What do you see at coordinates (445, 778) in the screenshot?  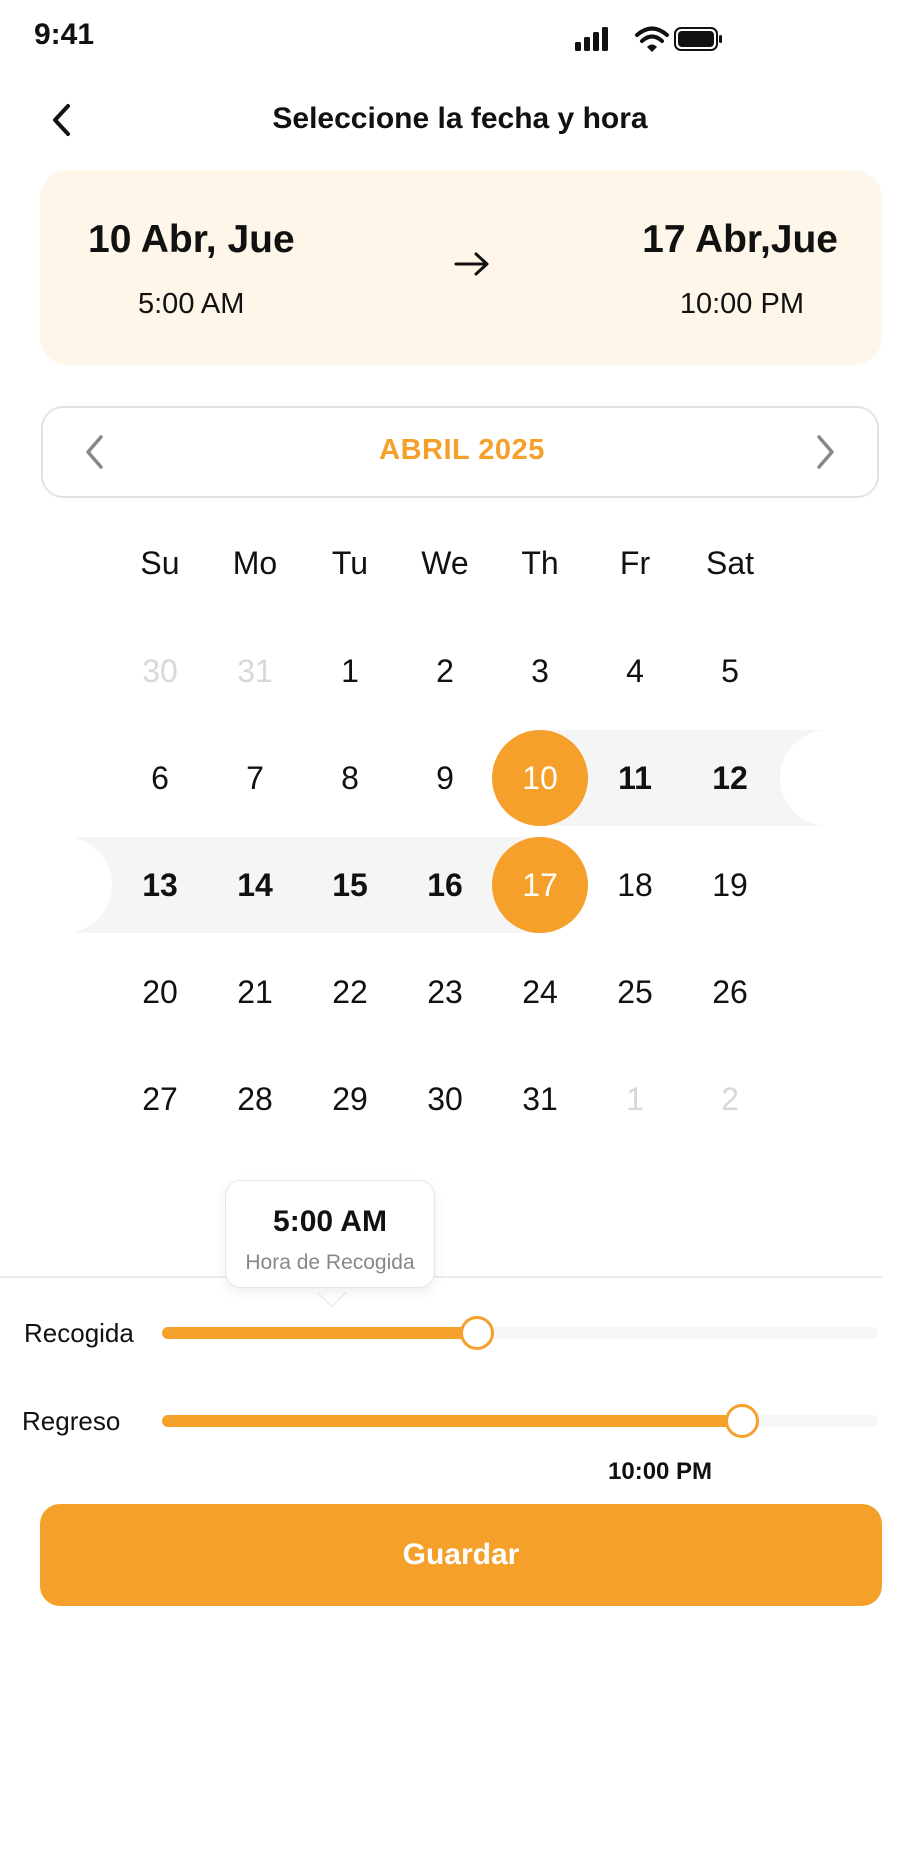 I see `calendar-day: 9` at bounding box center [445, 778].